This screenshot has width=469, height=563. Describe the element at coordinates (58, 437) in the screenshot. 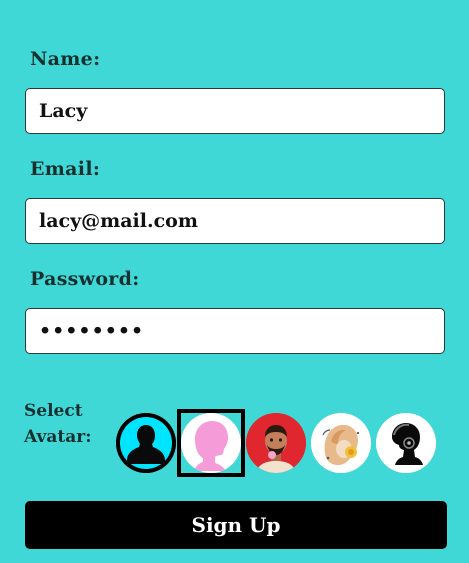

I see `avatar-label-line2: Avatar:` at that location.